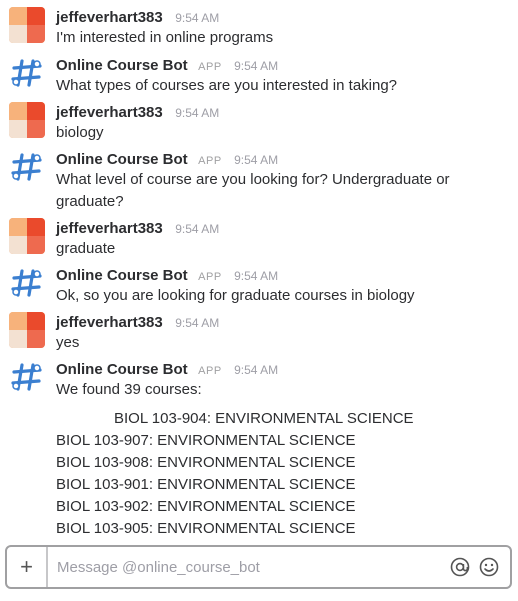  What do you see at coordinates (264, 418) in the screenshot?
I see `course-item: BIOL 103-904: ENVIRONMENTAL SCIENCE` at bounding box center [264, 418].